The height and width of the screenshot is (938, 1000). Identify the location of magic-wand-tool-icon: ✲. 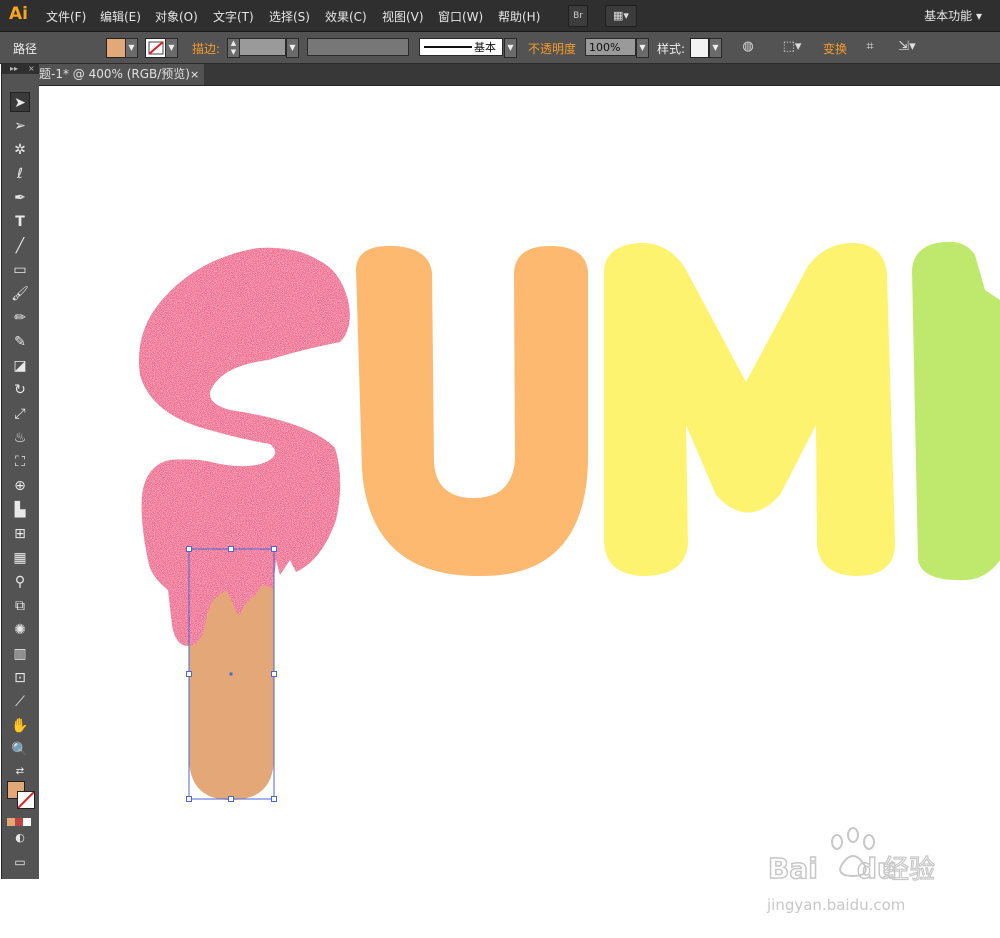
(20, 150).